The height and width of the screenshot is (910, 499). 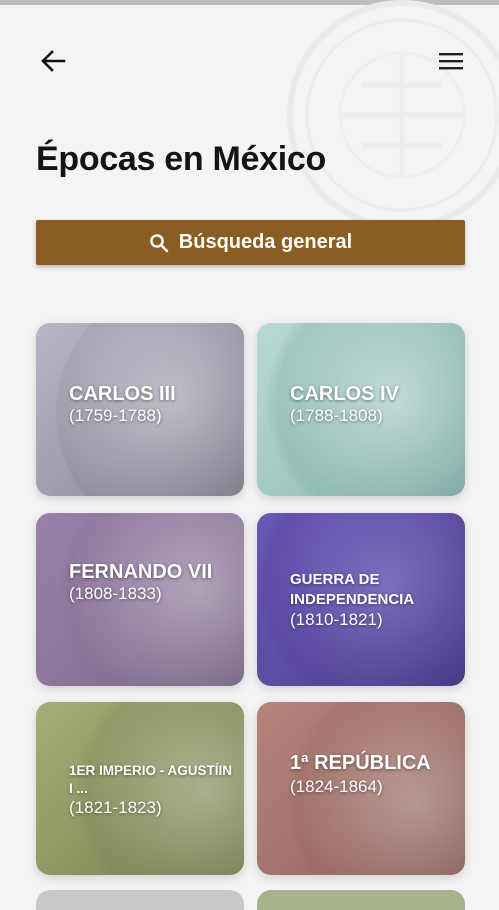 I want to click on era-card-carlos-iii: CARLOS III (1759-1788), so click(x=140, y=409).